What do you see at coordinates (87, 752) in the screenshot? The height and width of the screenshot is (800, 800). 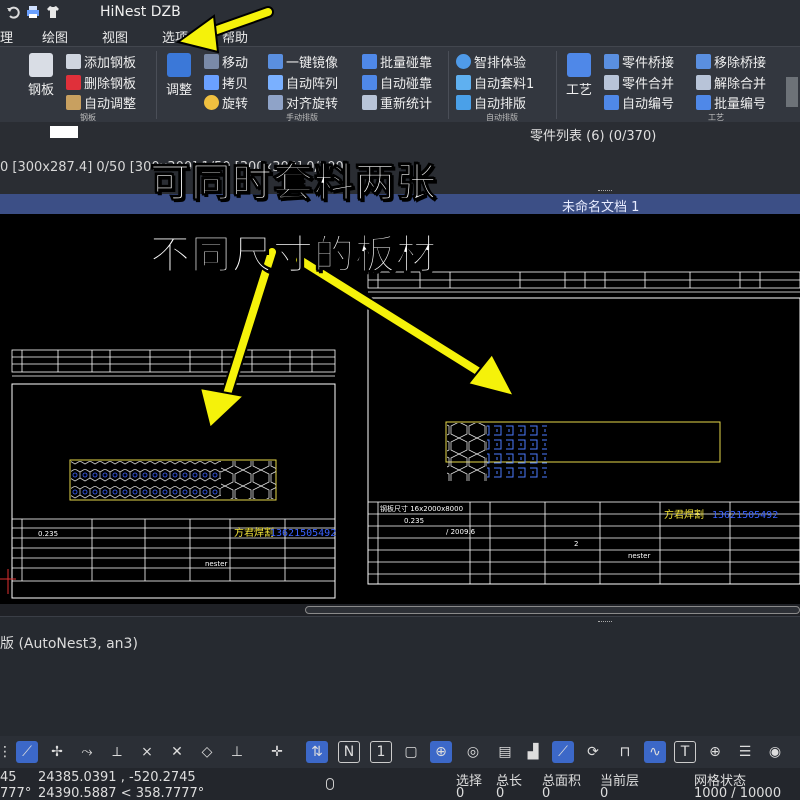 I see `snap-tangent-icon: ⤳` at bounding box center [87, 752].